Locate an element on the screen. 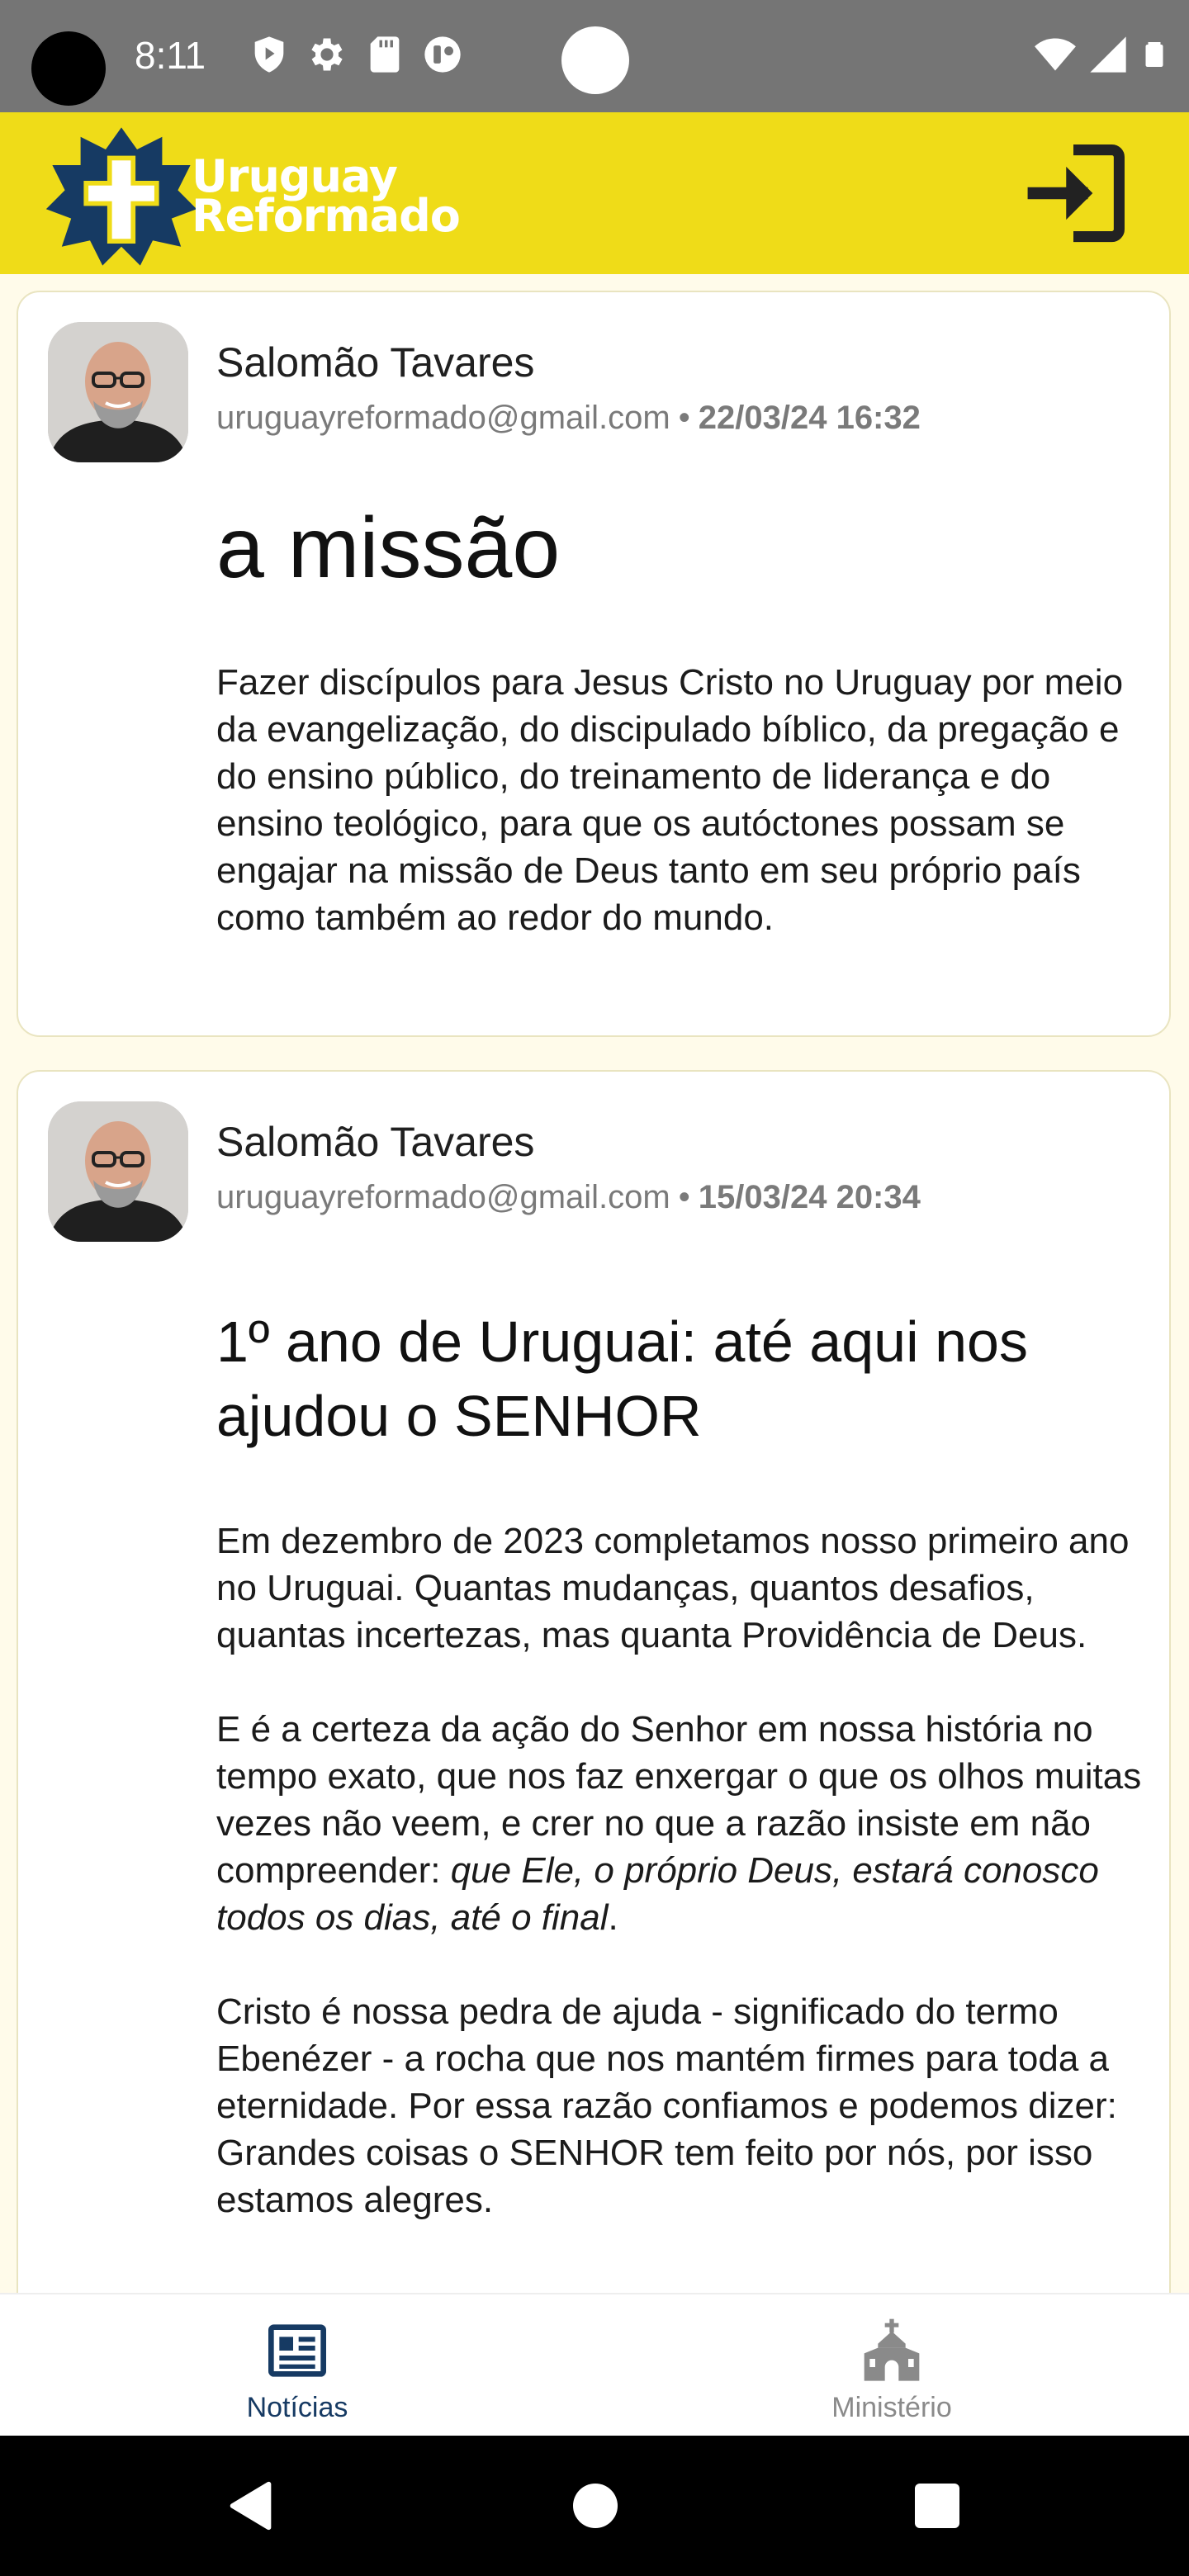 The width and height of the screenshot is (1189, 2576). post-title: a missão is located at coordinates (388, 548).